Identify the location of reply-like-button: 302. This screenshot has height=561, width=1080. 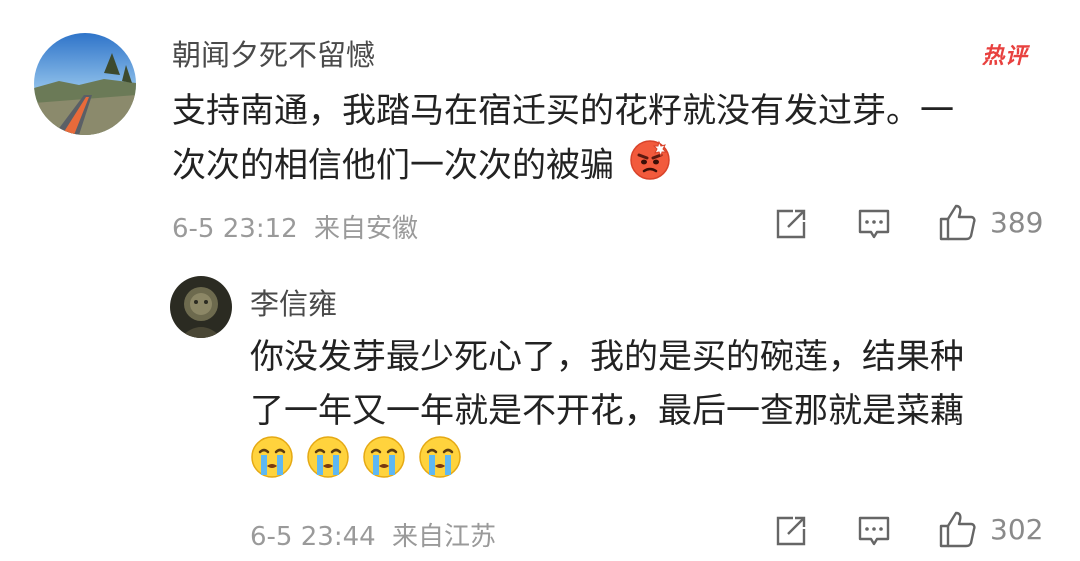
(990, 529).